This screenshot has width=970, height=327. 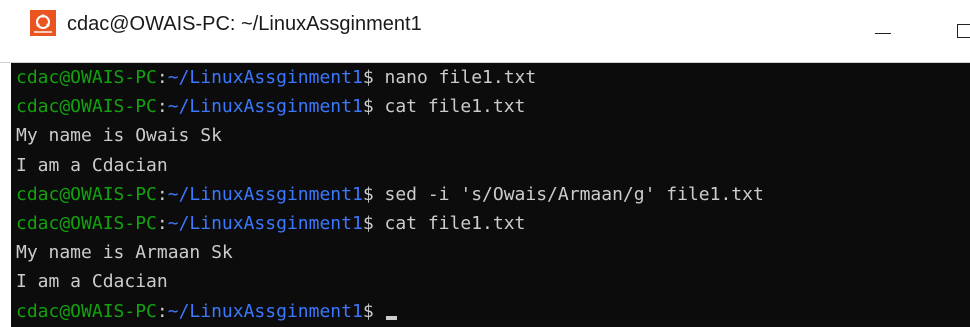 I want to click on window-title: cdac@OWAIS-PC: ~/LinuxAssginment1, so click(x=244, y=24).